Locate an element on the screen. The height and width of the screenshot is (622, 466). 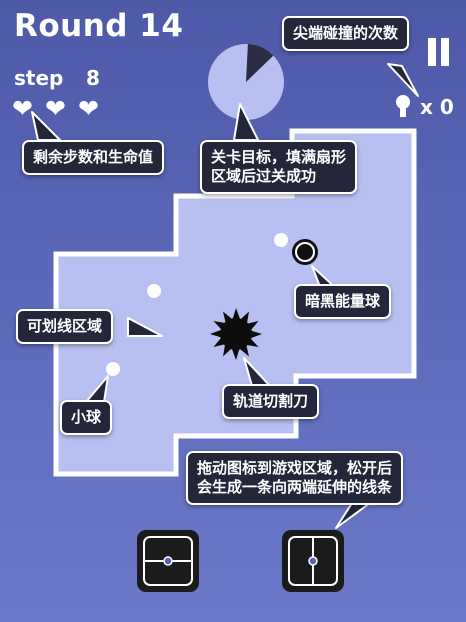
target-callout: 关卡目标，填满扇形 区域后过关成功 is located at coordinates (279, 167).